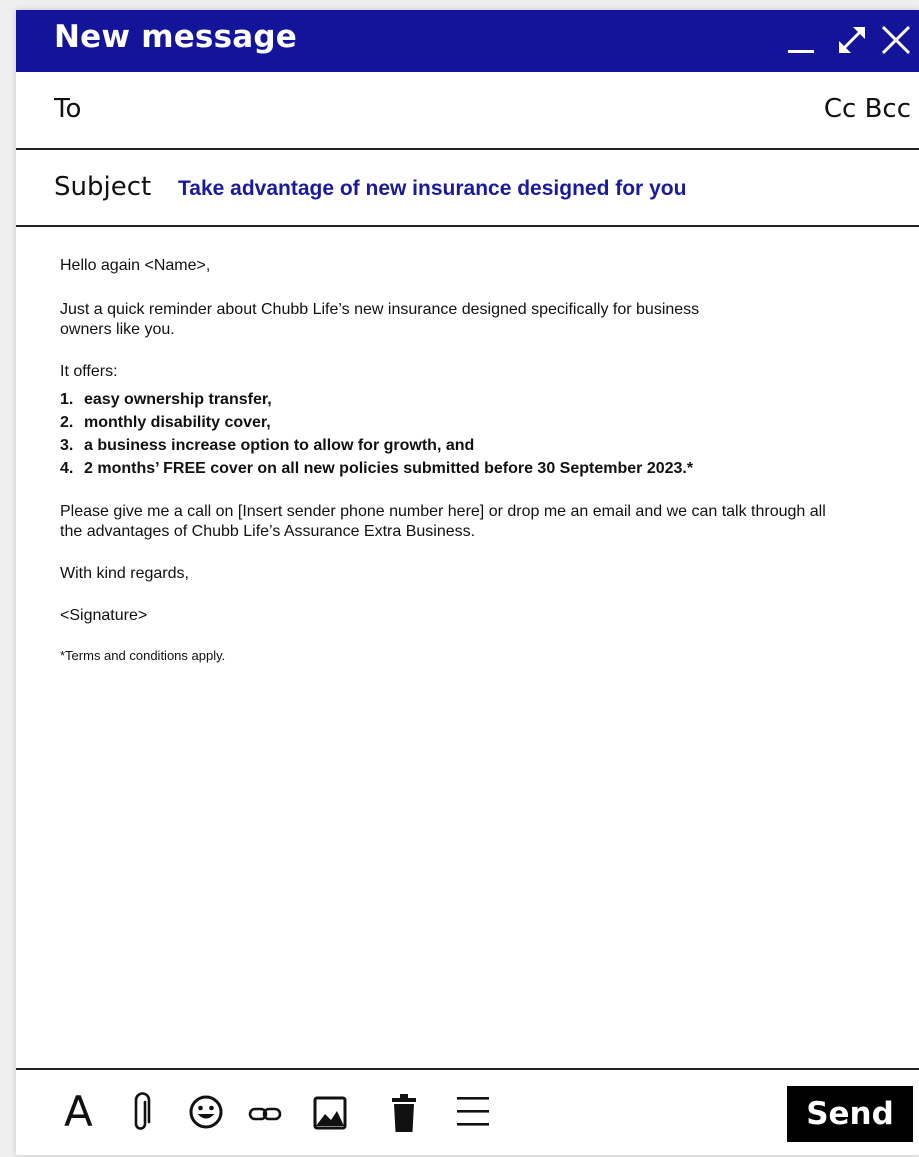  What do you see at coordinates (67, 399) in the screenshot?
I see `list-item-number: 1.` at bounding box center [67, 399].